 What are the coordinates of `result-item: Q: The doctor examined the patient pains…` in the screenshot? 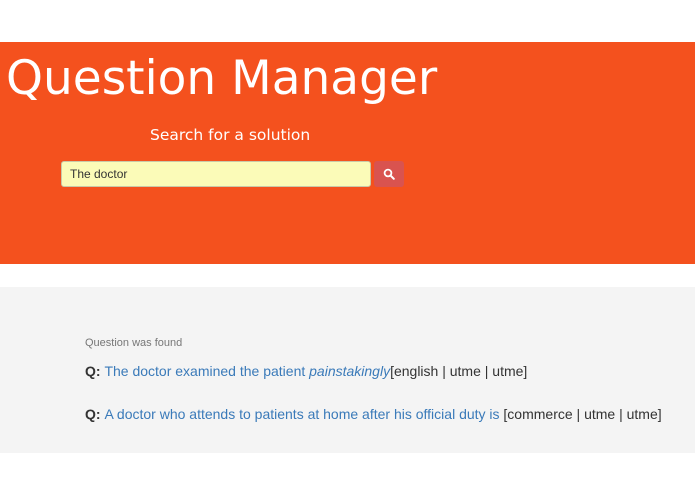 It's located at (306, 371).